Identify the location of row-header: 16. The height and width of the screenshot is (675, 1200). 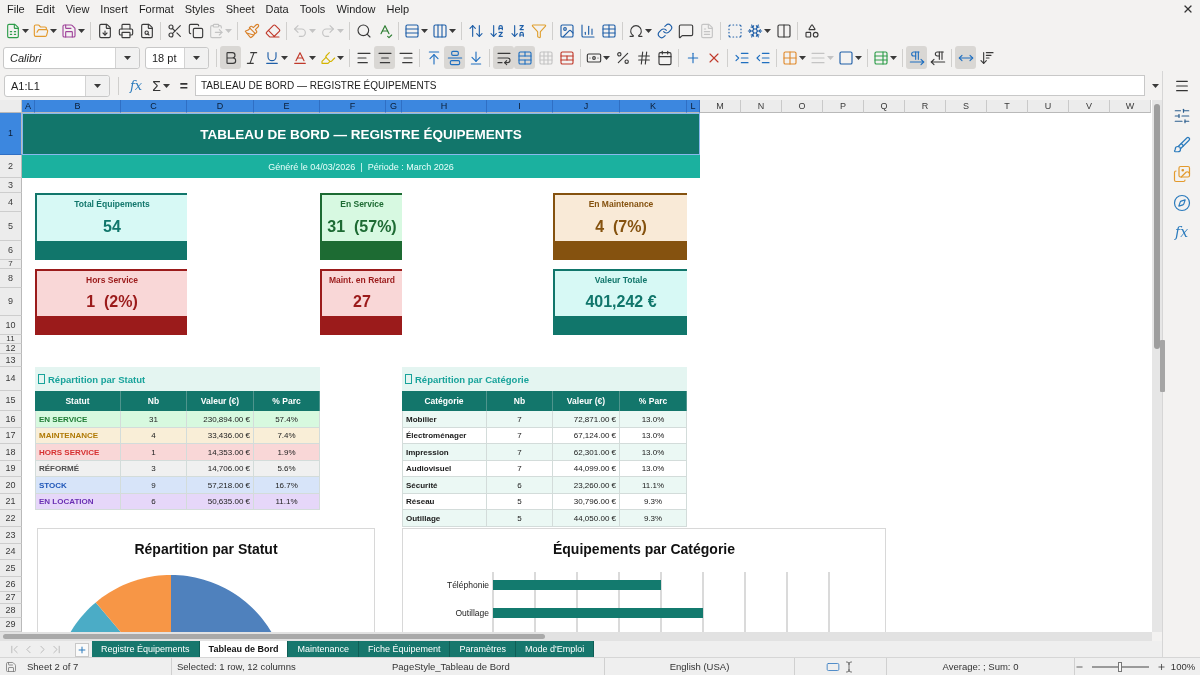
(11, 419).